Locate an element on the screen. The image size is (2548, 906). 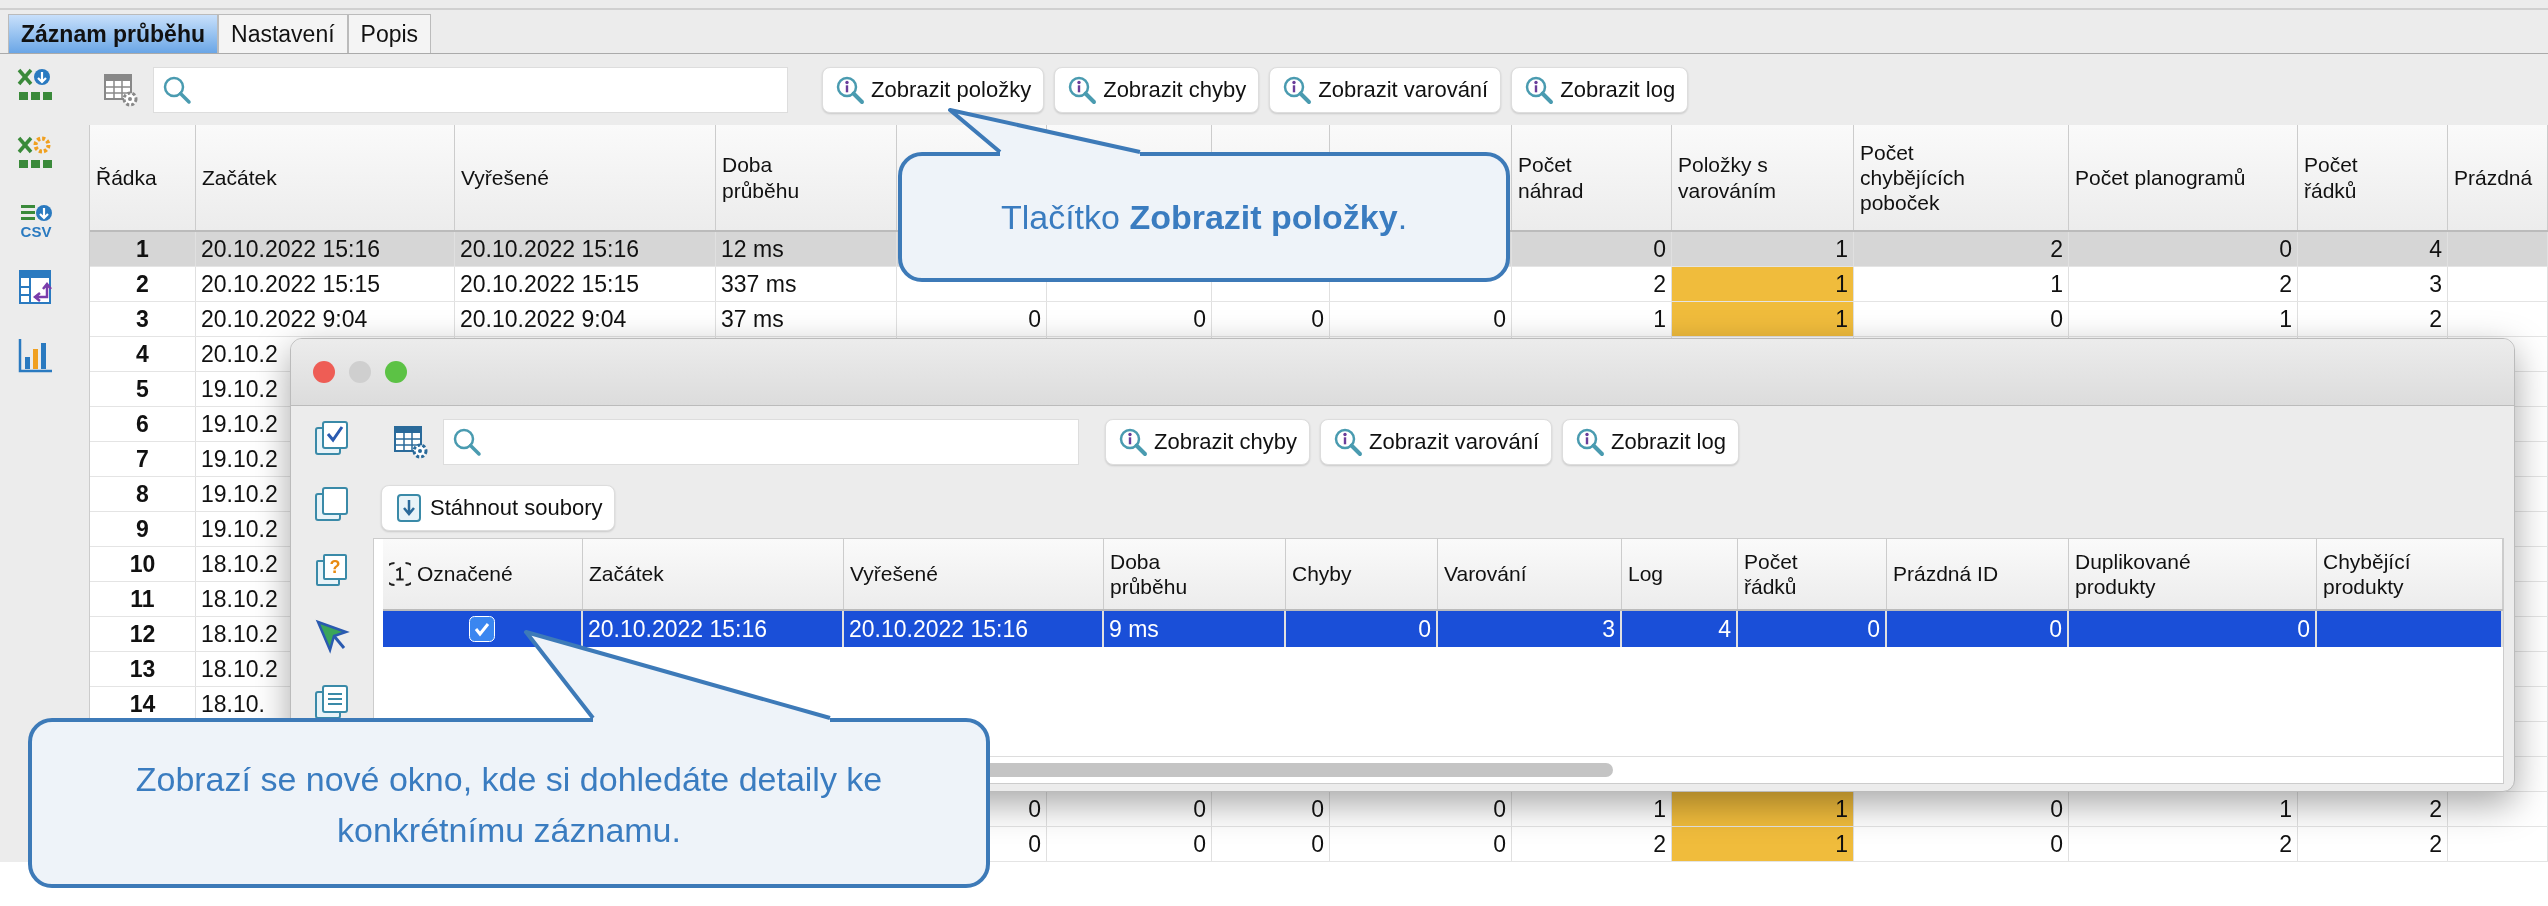
row-number: 5 is located at coordinates (143, 389).